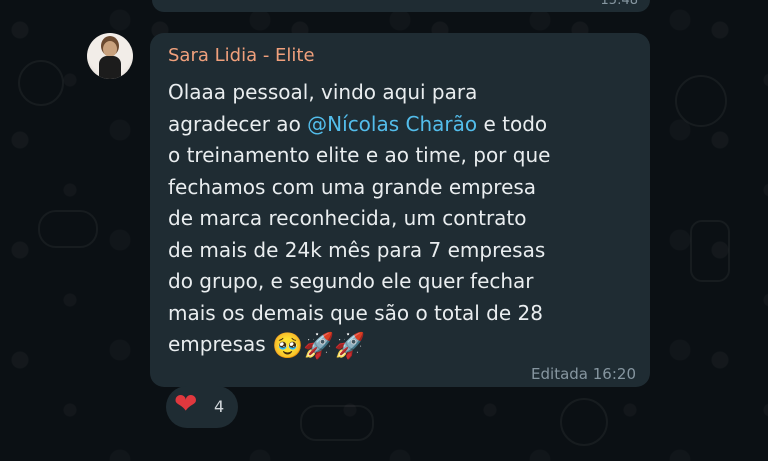  Describe the element at coordinates (110, 67) in the screenshot. I see `avatar-body` at that location.